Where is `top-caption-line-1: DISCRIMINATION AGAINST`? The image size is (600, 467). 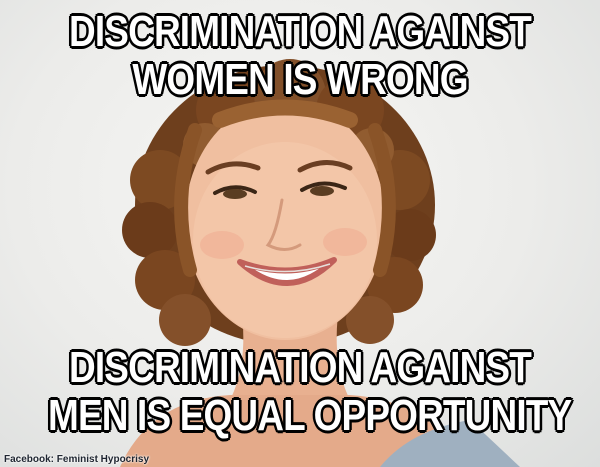
top-caption-line-1: DISCRIMINATION AGAINST is located at coordinates (300, 31).